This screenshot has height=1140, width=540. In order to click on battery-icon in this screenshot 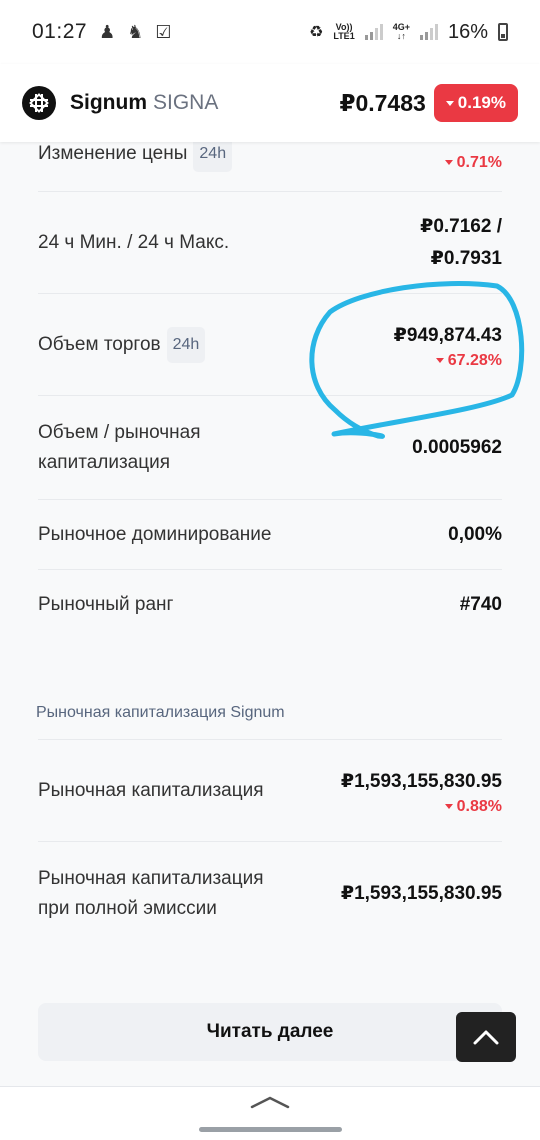, I will do `click(503, 32)`.